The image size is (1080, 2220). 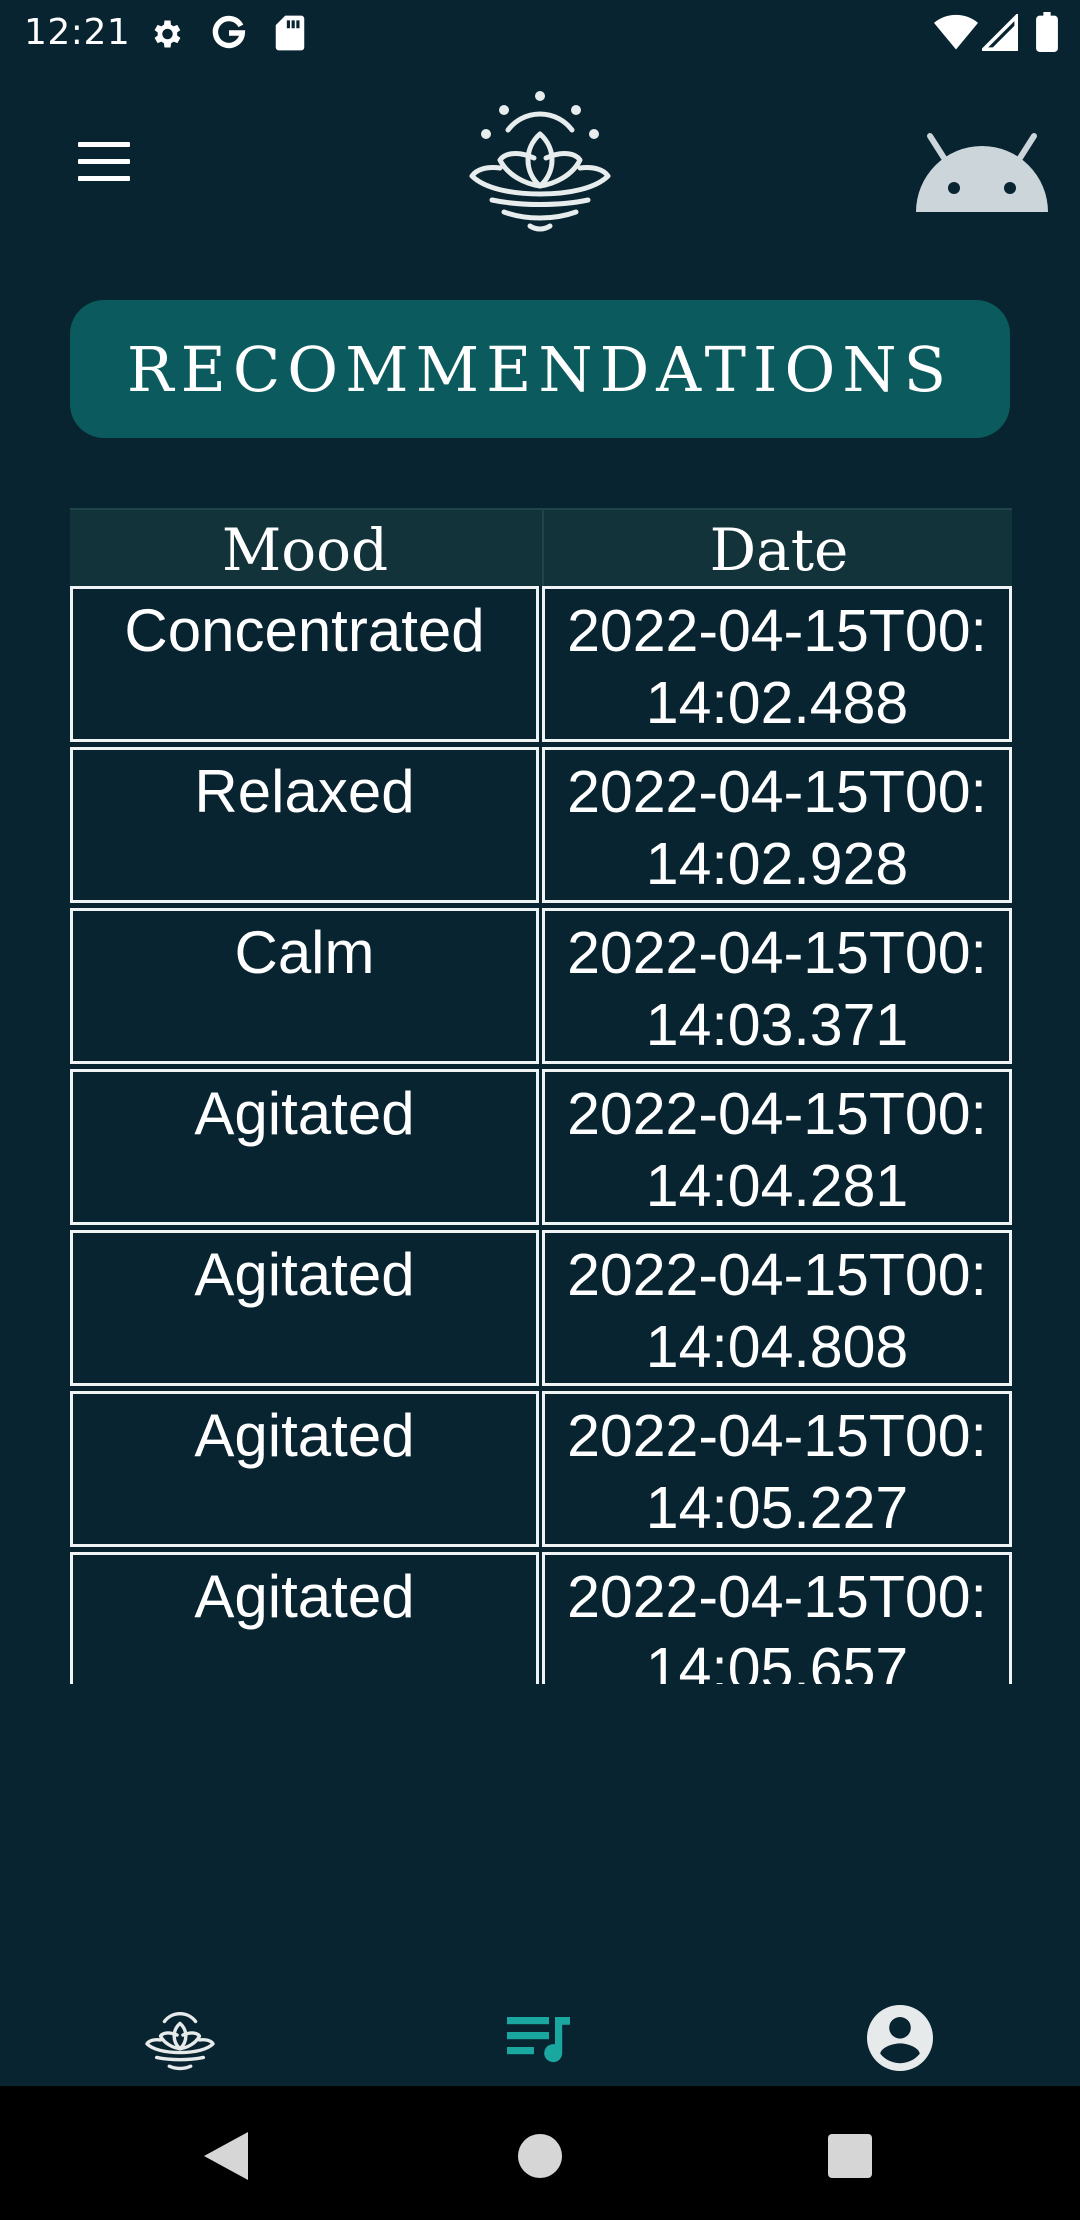 What do you see at coordinates (229, 32) in the screenshot?
I see `google-icon` at bounding box center [229, 32].